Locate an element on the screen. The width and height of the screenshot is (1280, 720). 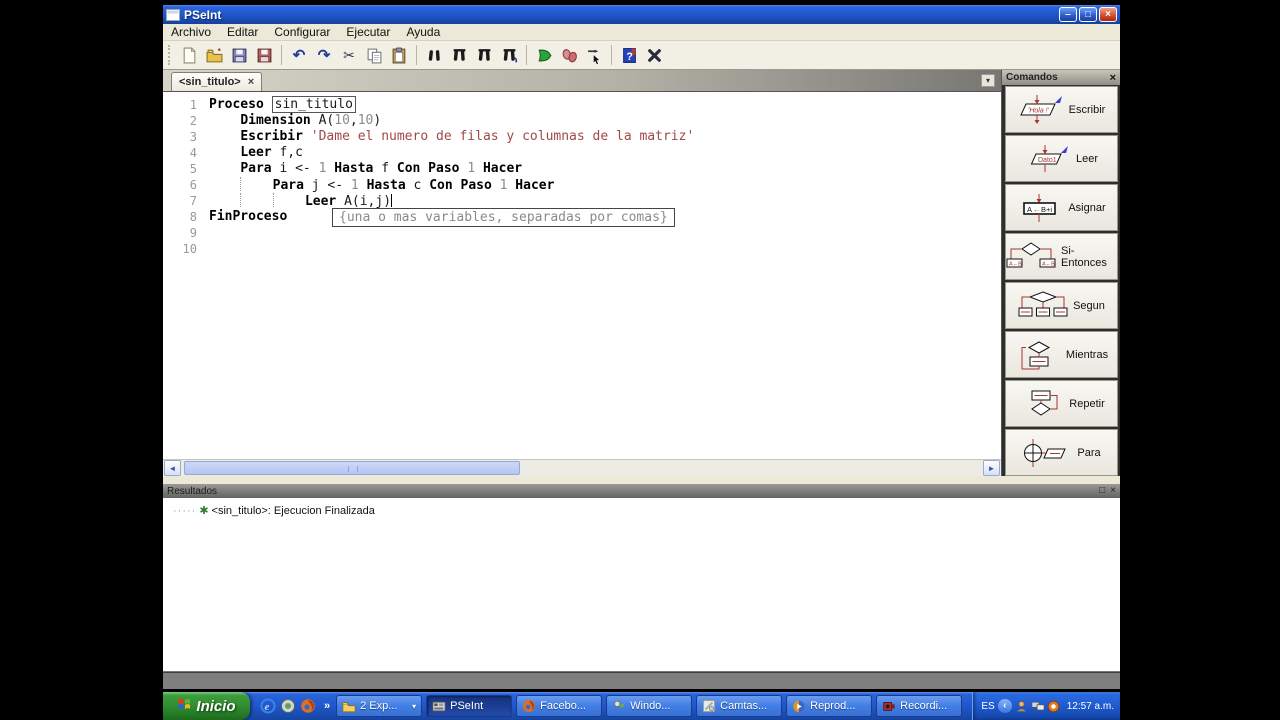
quicklaunch-overflow-chevron-icon: » is located at coordinates (327, 706).